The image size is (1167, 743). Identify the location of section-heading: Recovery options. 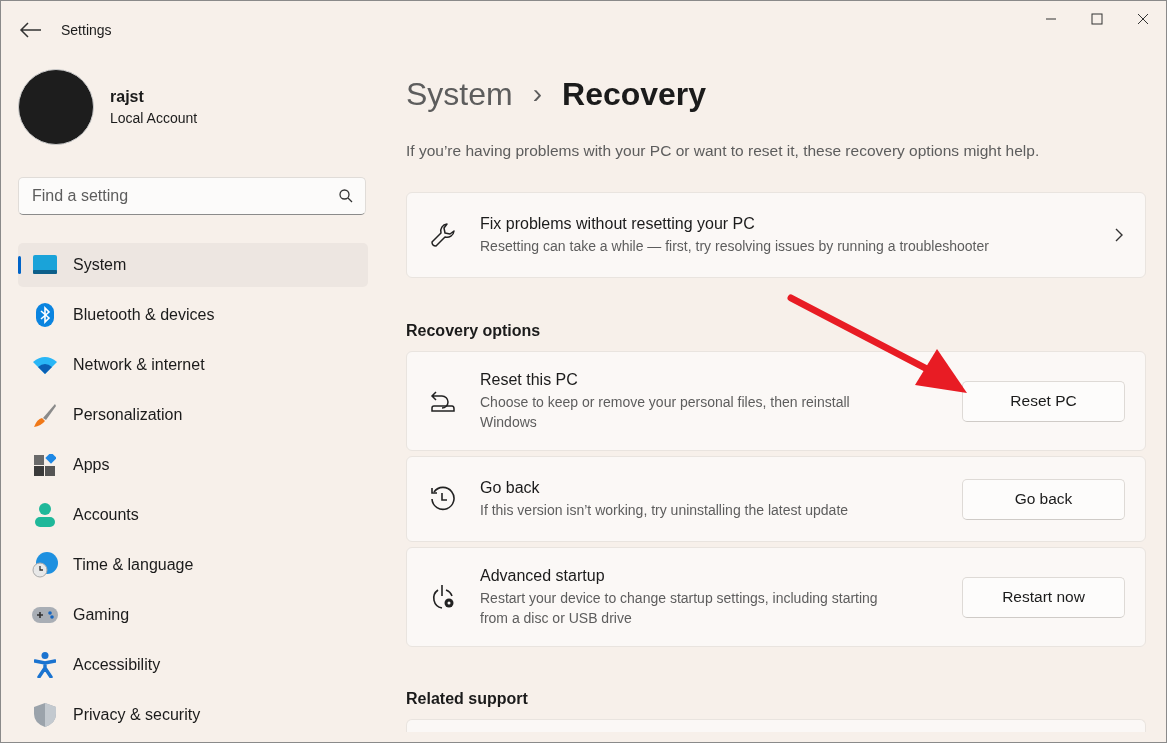
(474, 331).